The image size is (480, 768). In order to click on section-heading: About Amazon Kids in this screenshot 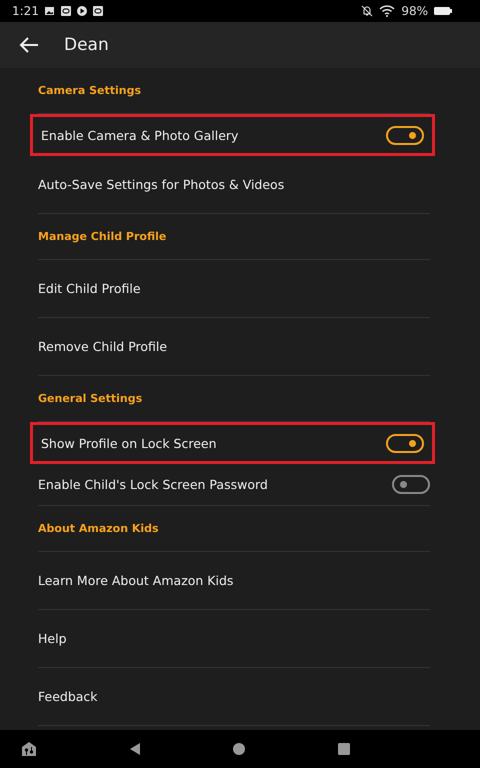, I will do `click(98, 528)`.